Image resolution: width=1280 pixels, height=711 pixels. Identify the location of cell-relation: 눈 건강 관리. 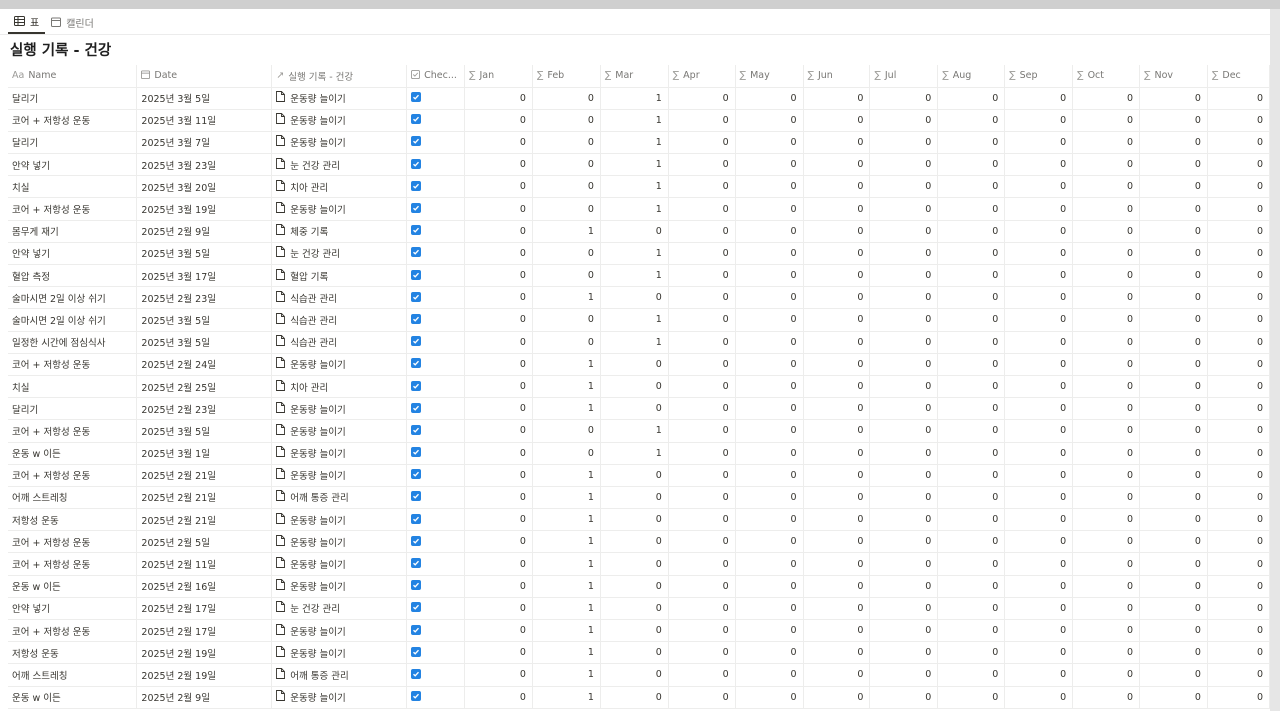
(339, 254).